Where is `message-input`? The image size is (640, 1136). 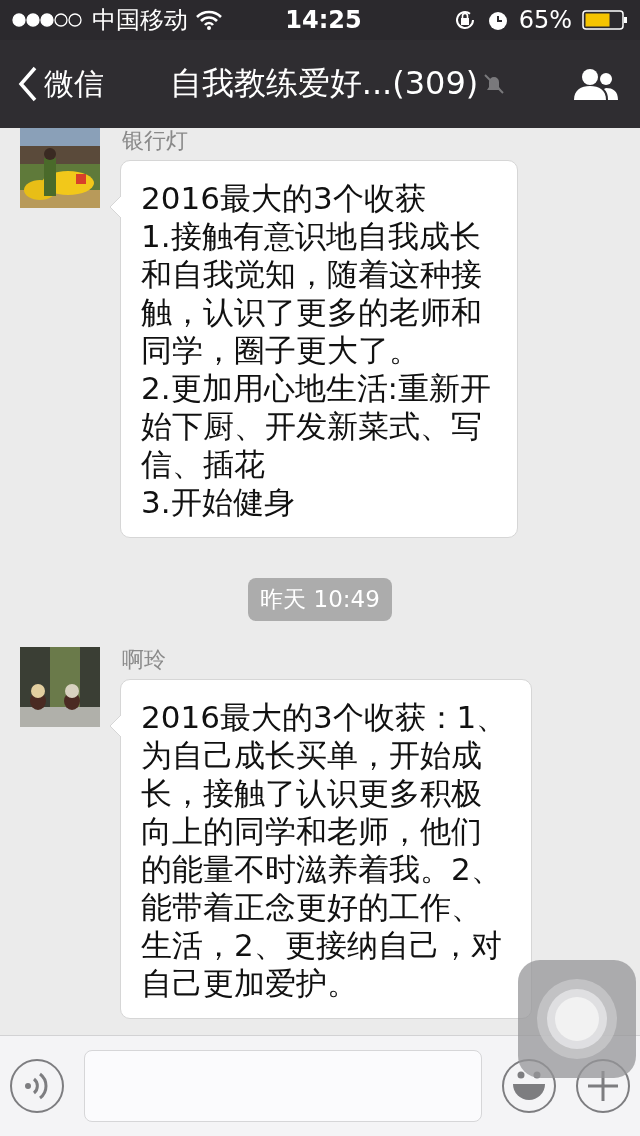
message-input is located at coordinates (283, 1086).